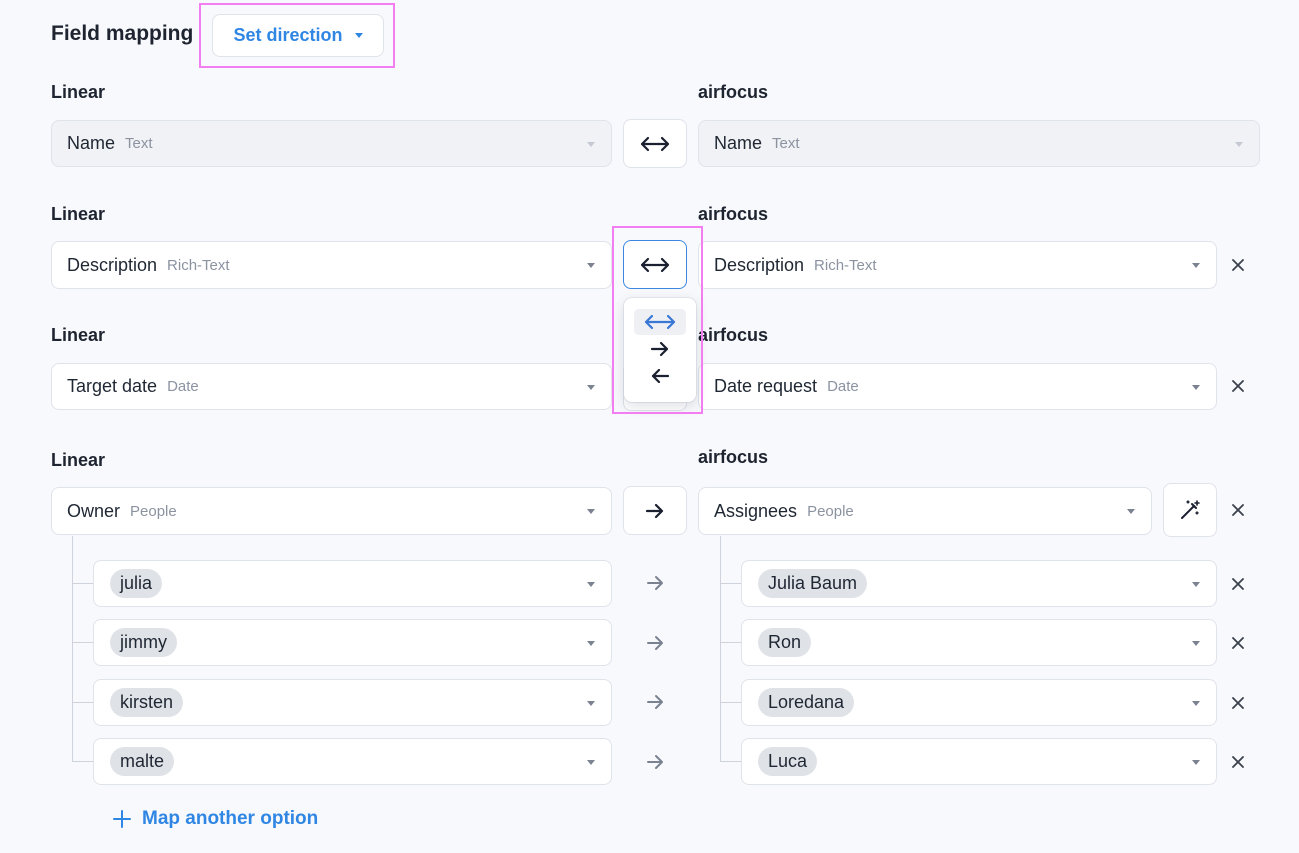 This screenshot has width=1299, height=853. Describe the element at coordinates (788, 761) in the screenshot. I see `person-chip: Luca` at that location.